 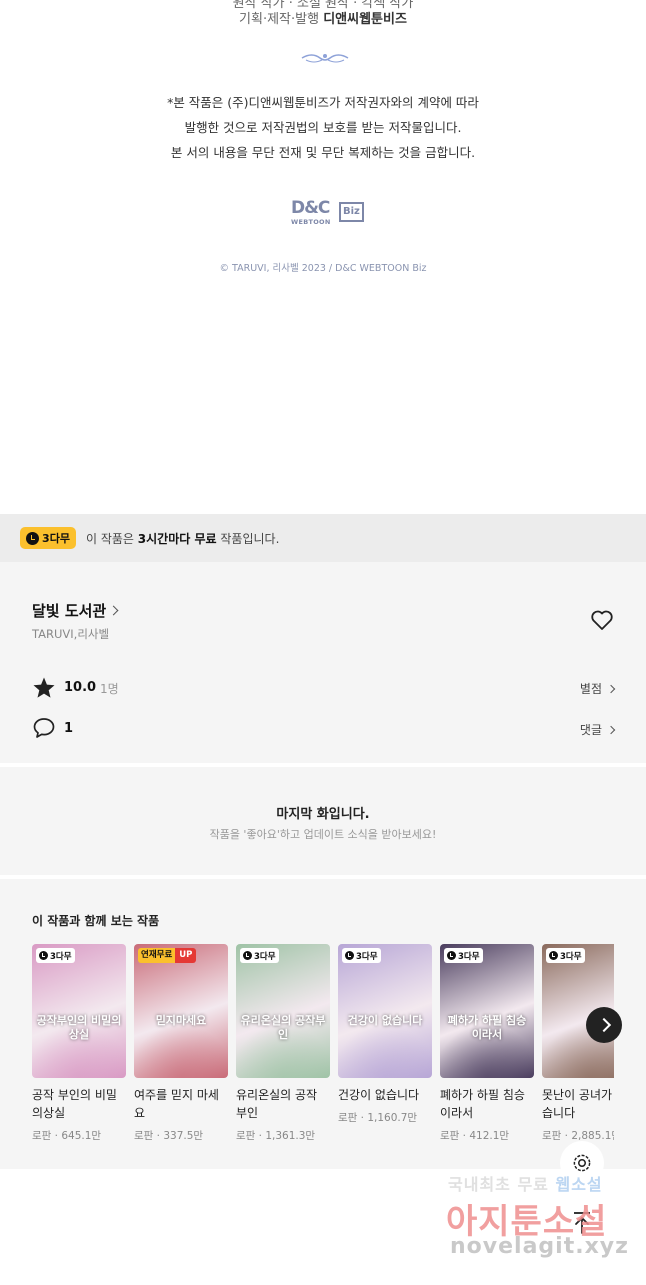 I want to click on recommendation-card: 3다무공작부인의 비밀의상실공작 부인의 비밀 의상실로판 · 645.1만, so click(x=79, y=1043).